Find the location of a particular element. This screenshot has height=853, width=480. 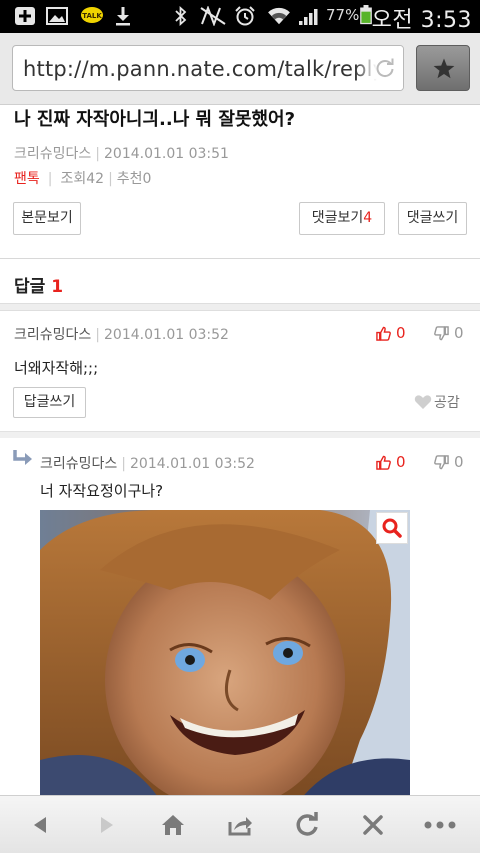

download-icon is located at coordinates (123, 16).